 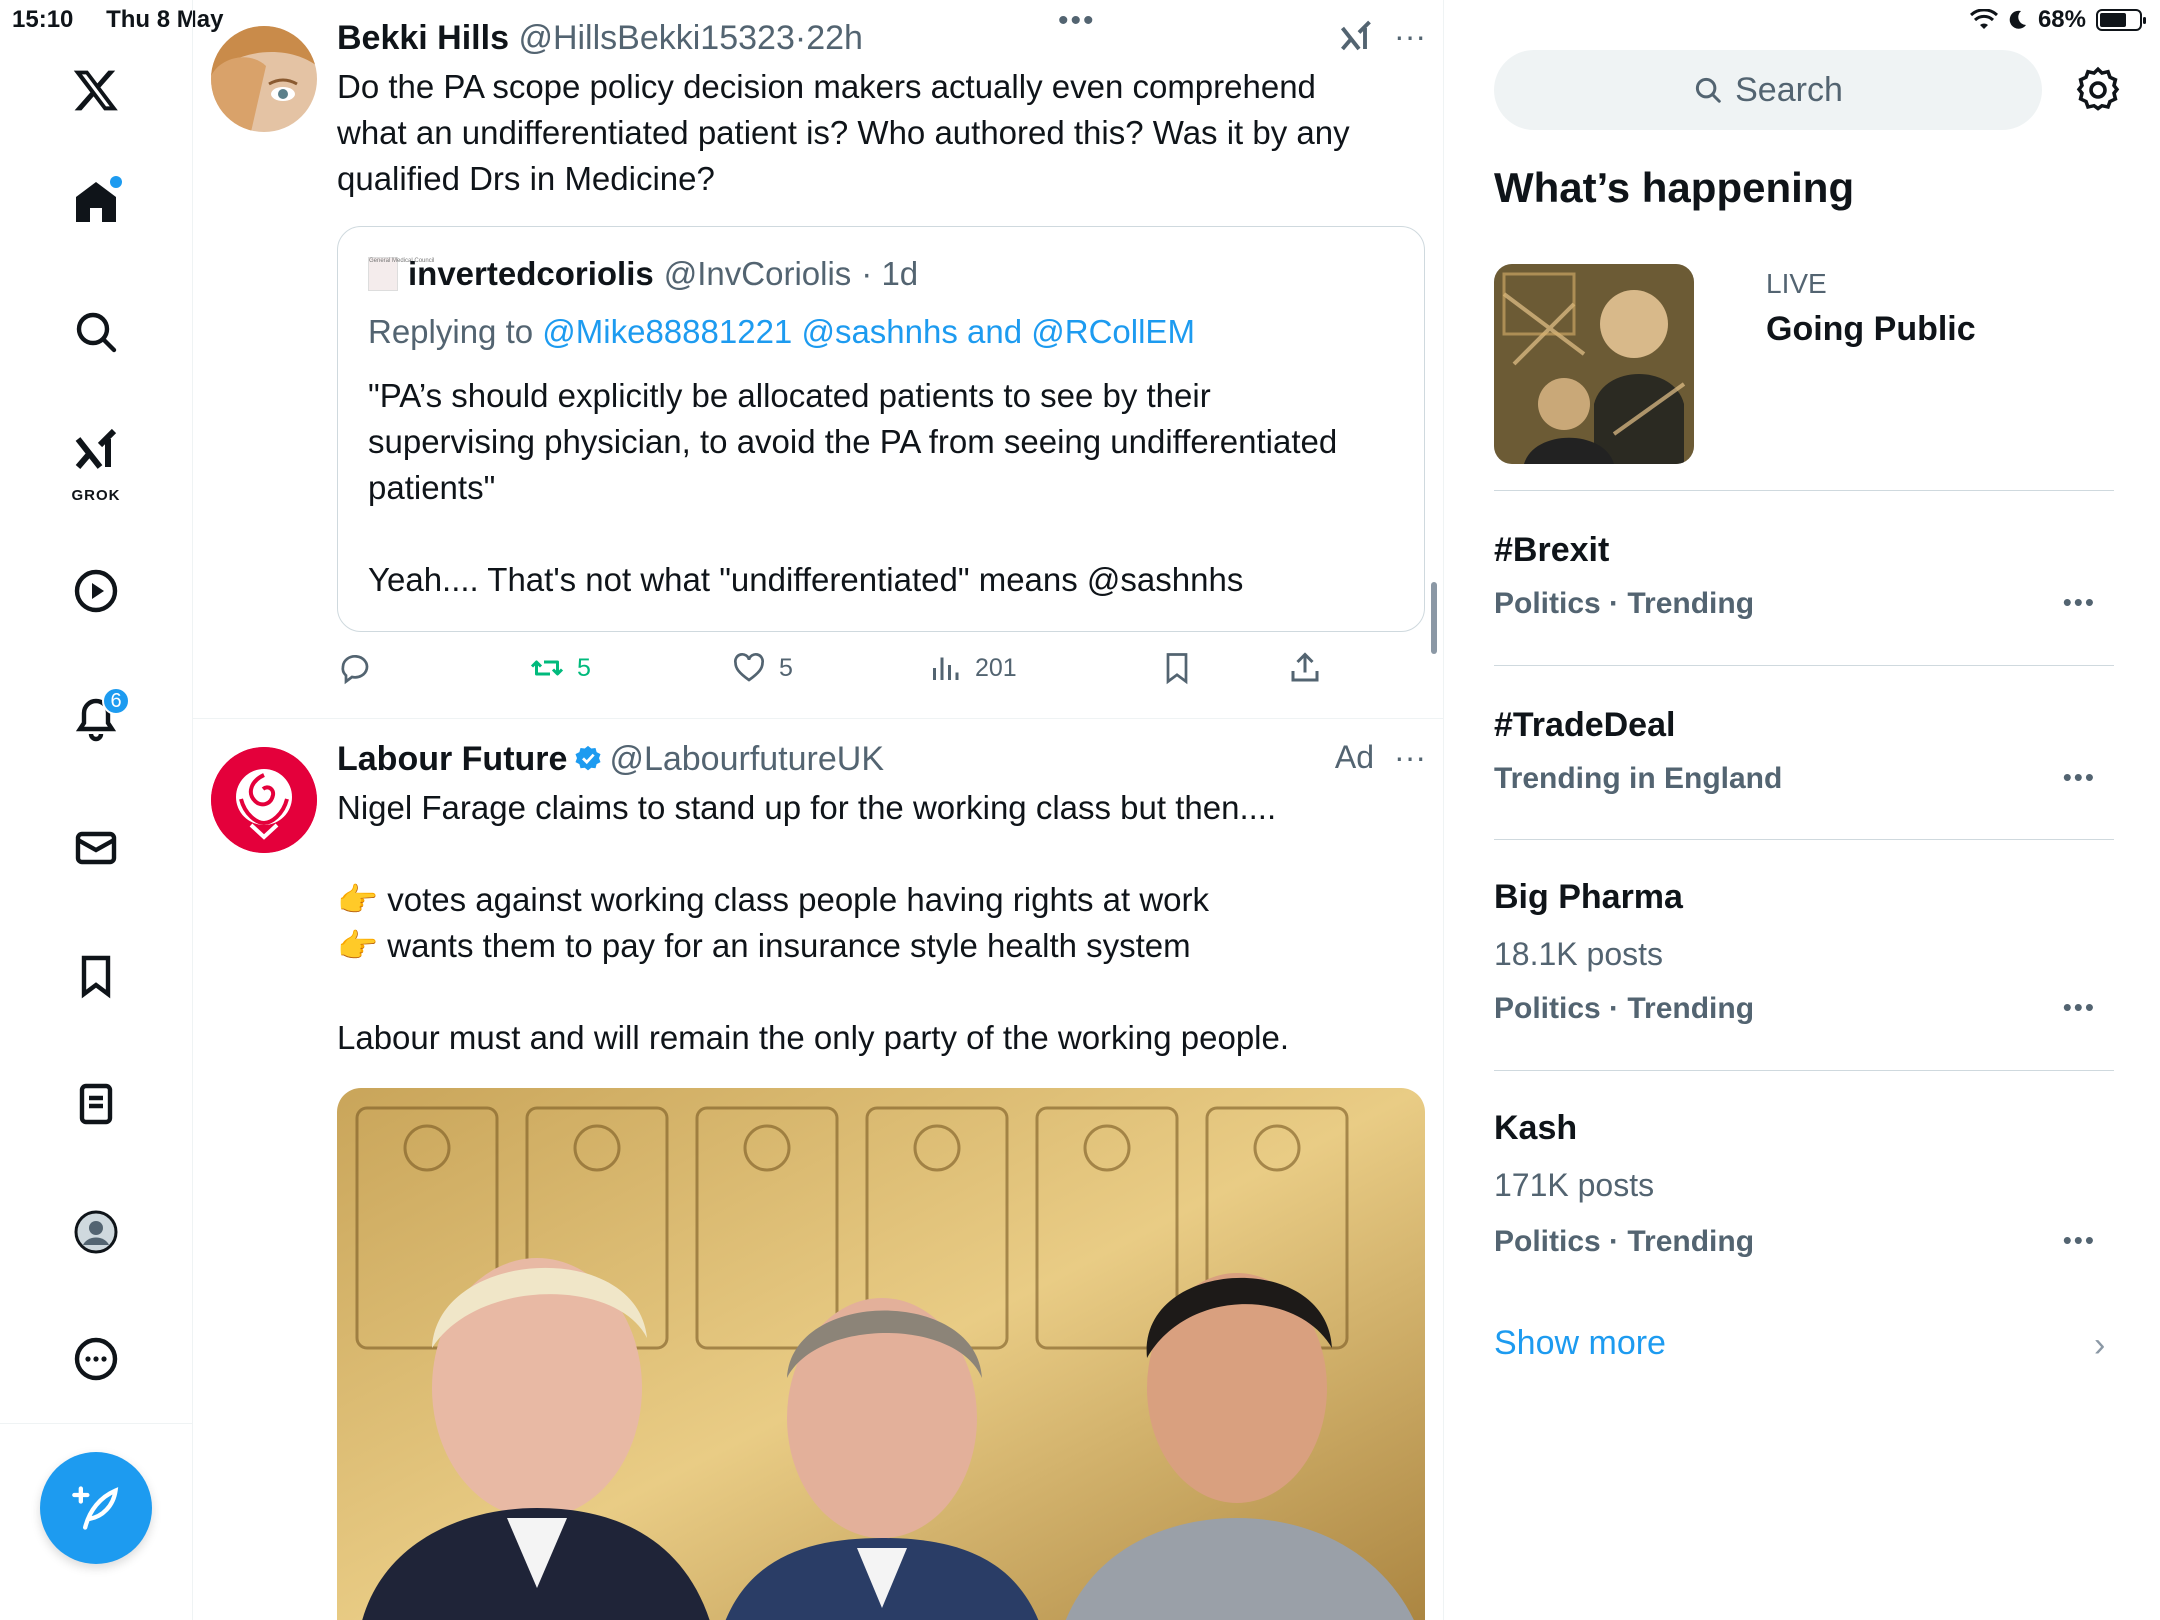 What do you see at coordinates (1580, 1343) in the screenshot?
I see `show-more-link: Show more` at bounding box center [1580, 1343].